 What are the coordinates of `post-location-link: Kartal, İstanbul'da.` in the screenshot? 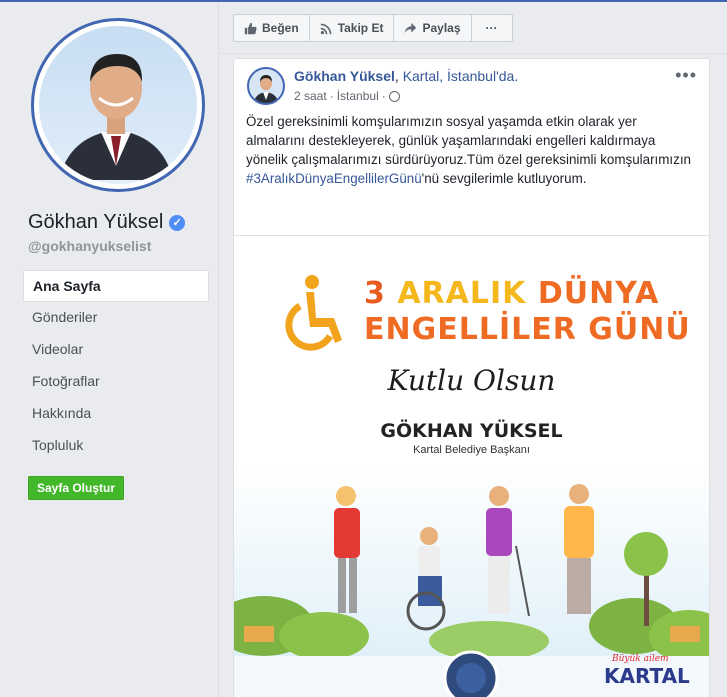 It's located at (461, 76).